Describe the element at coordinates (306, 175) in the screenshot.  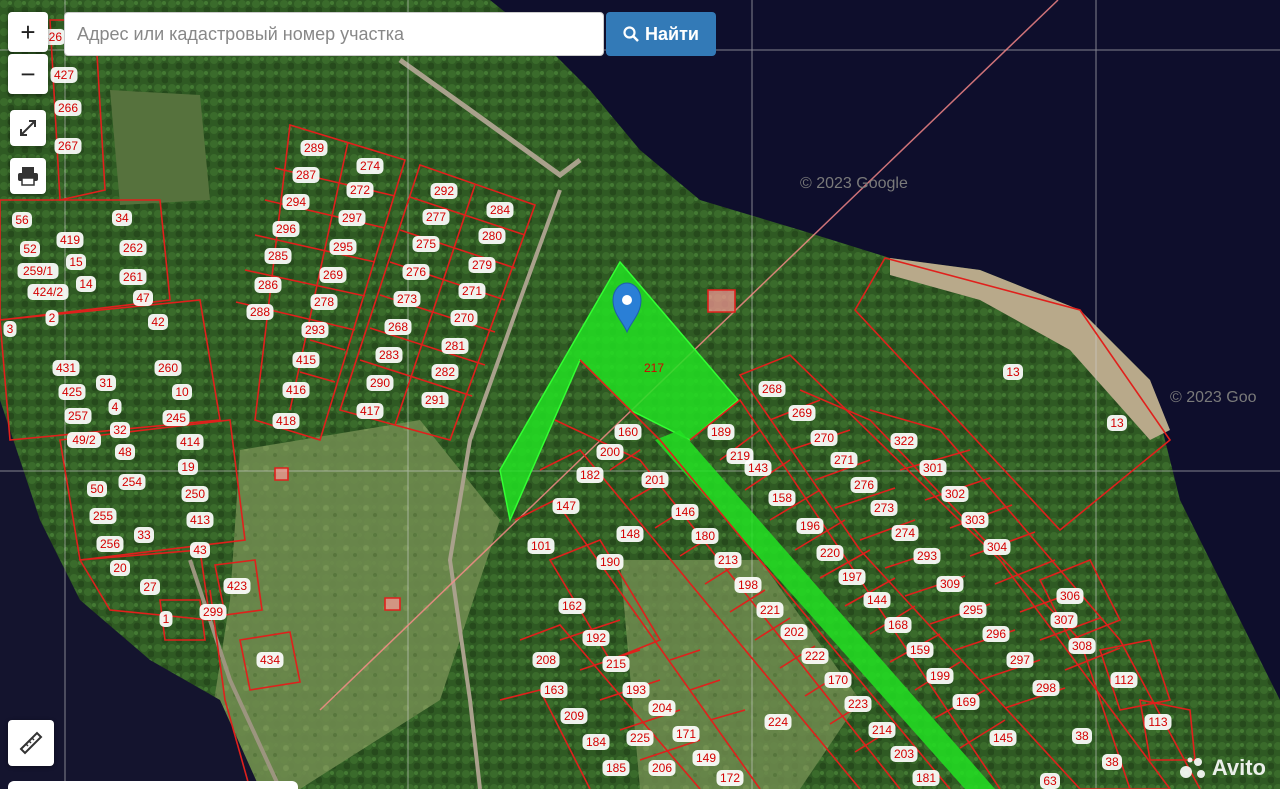
I see `parcel-label: 287` at that location.